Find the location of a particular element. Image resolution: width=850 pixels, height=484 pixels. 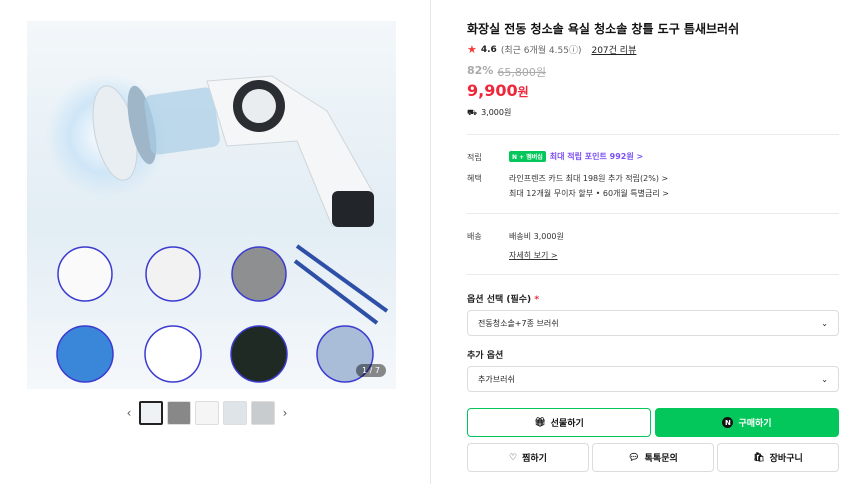

heart-icon: ♡ is located at coordinates (513, 457).